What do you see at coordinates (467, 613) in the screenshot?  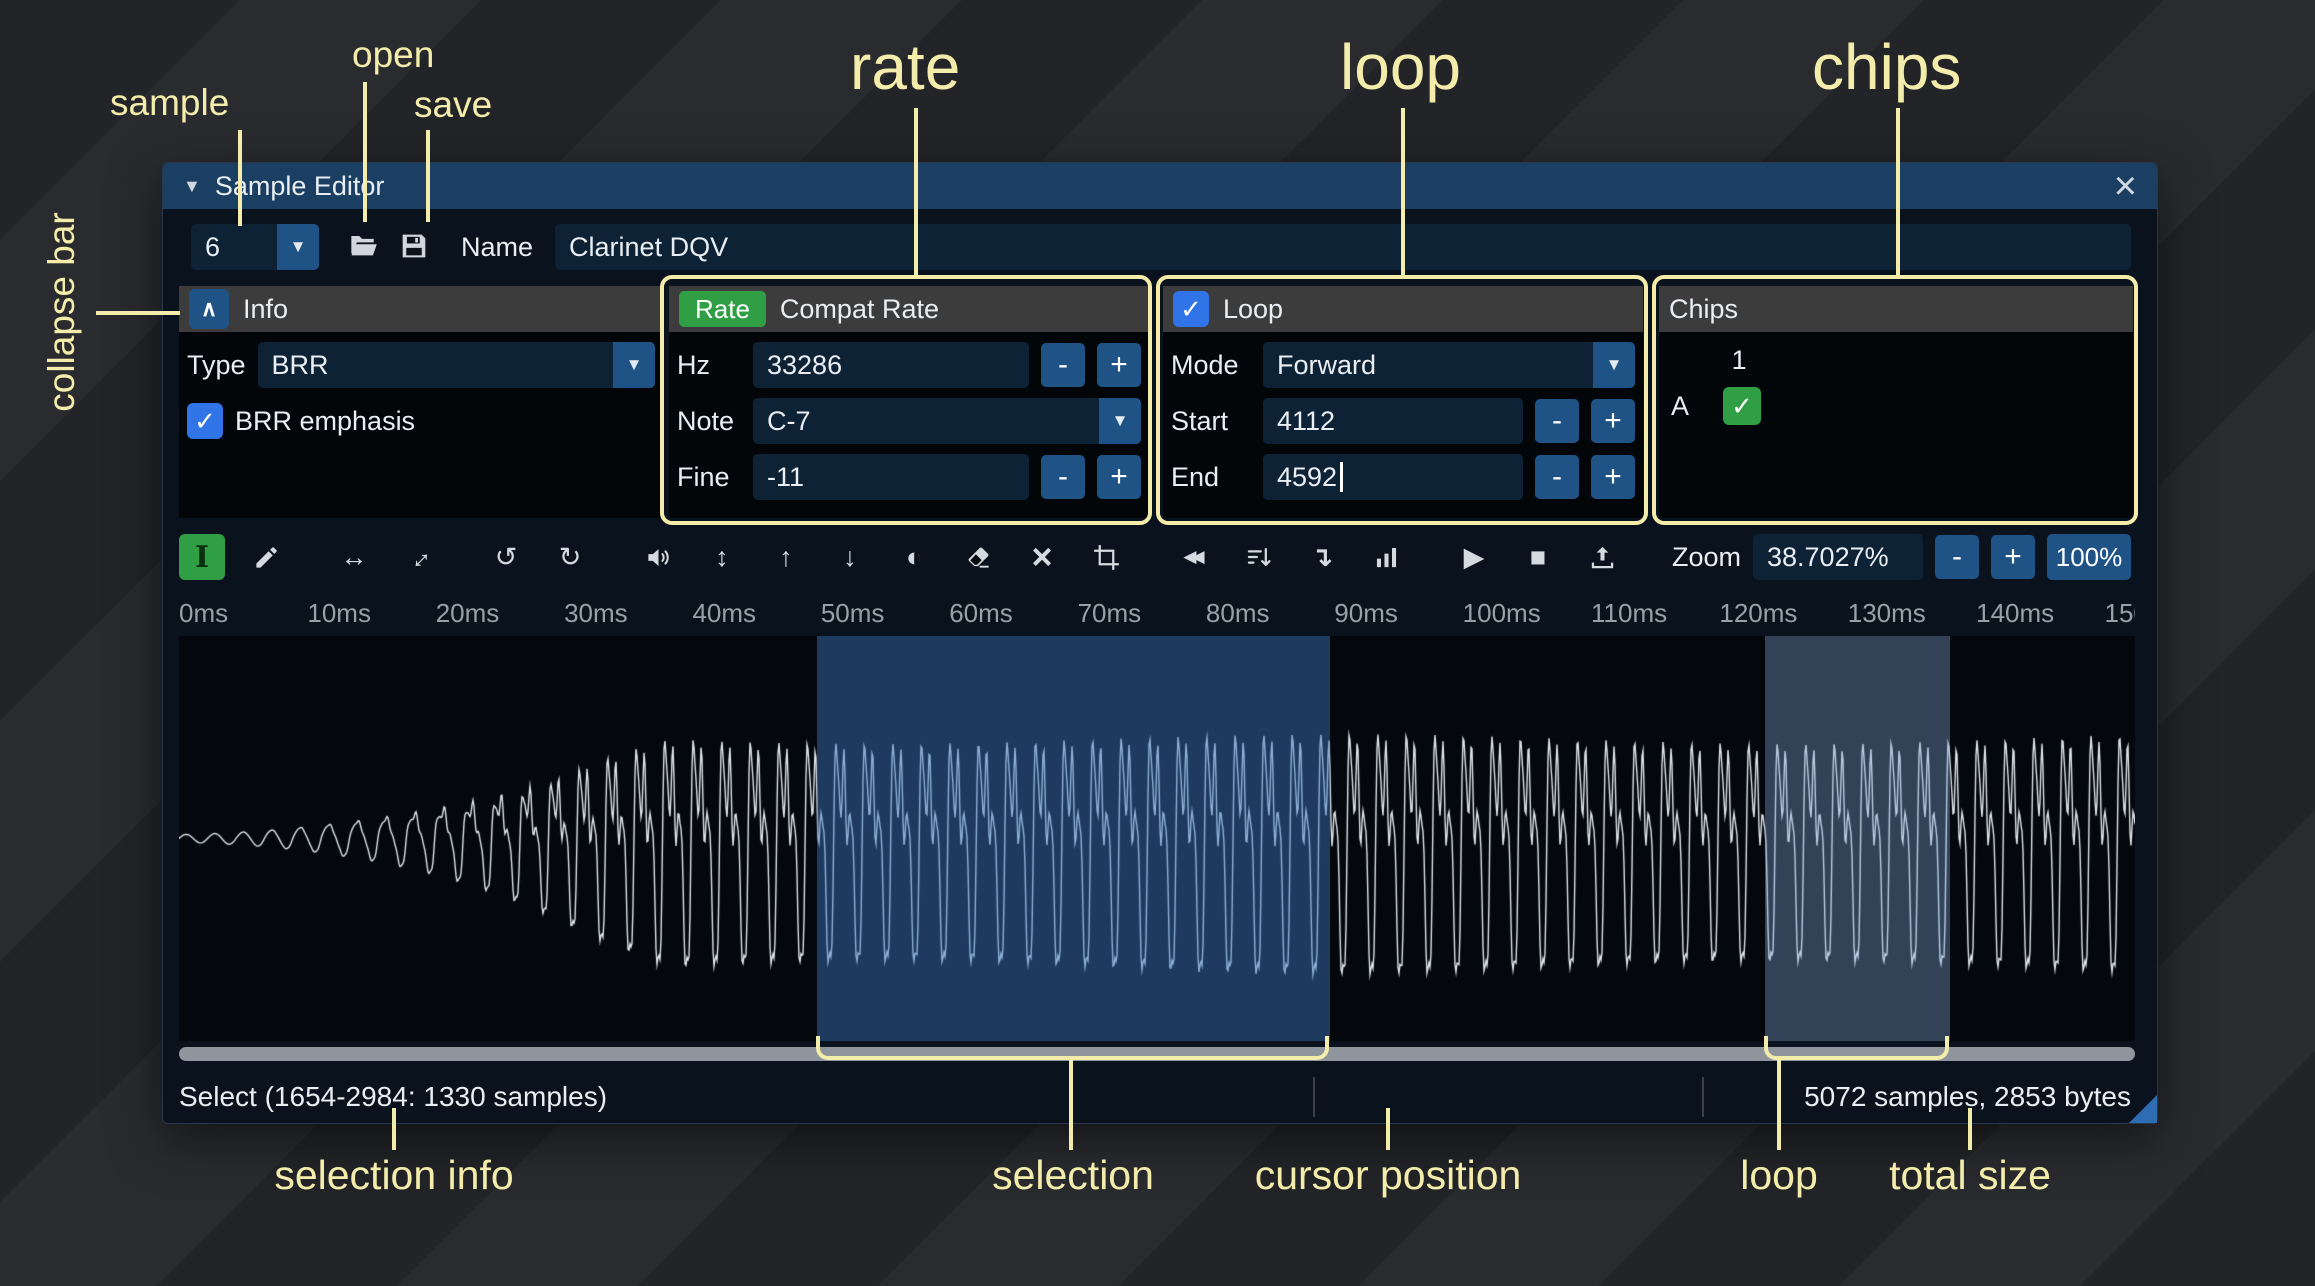 I see `timeline-tick: 20ms` at bounding box center [467, 613].